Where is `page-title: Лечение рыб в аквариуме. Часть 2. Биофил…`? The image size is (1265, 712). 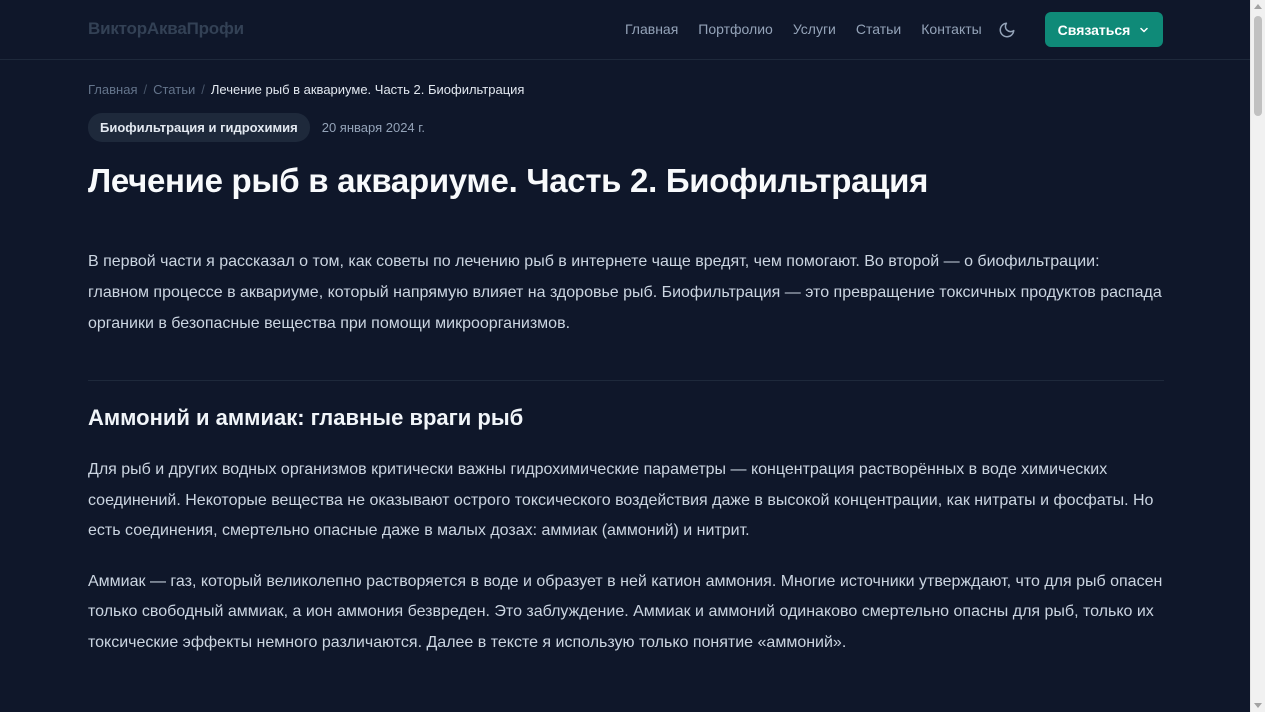
page-title: Лечение рыб в аквариуме. Часть 2. Биофил… is located at coordinates (508, 180).